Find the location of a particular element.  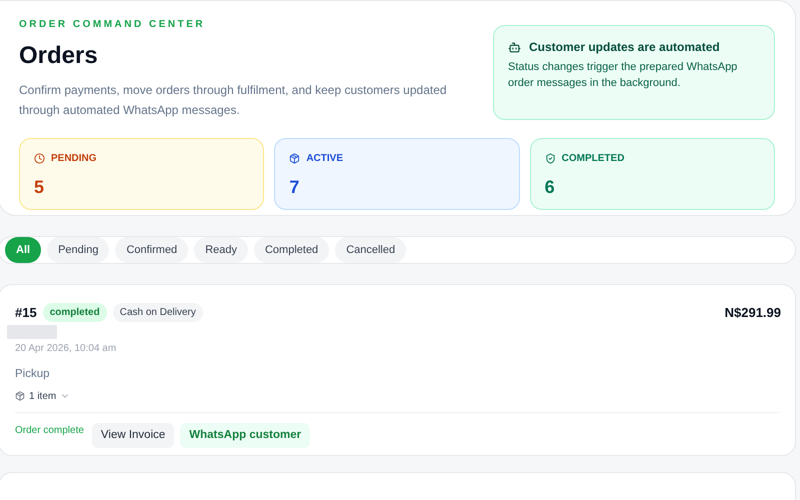

eyebrow-label: ORDER COMMAND CENTER is located at coordinates (112, 25).